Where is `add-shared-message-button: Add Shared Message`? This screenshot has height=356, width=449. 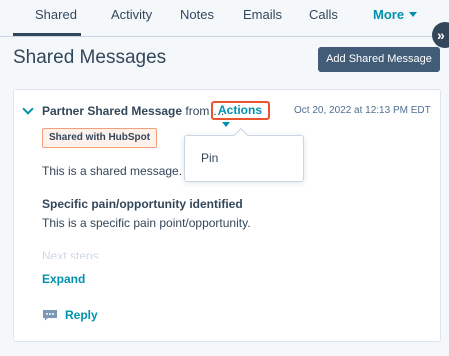
add-shared-message-button: Add Shared Message is located at coordinates (379, 59).